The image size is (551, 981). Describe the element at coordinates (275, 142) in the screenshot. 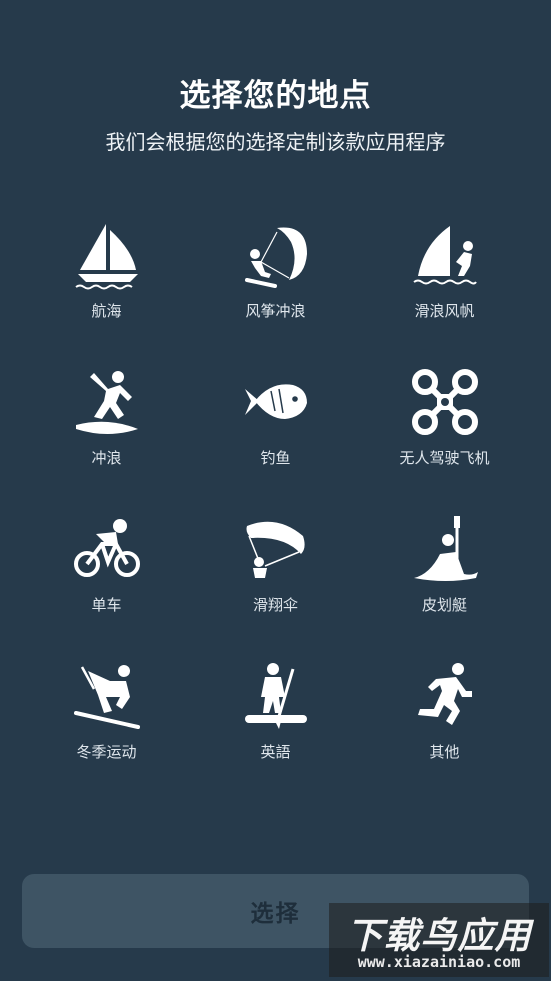

I see `page-subtitle: 我们会根据您的选择定制该款应用程序` at that location.